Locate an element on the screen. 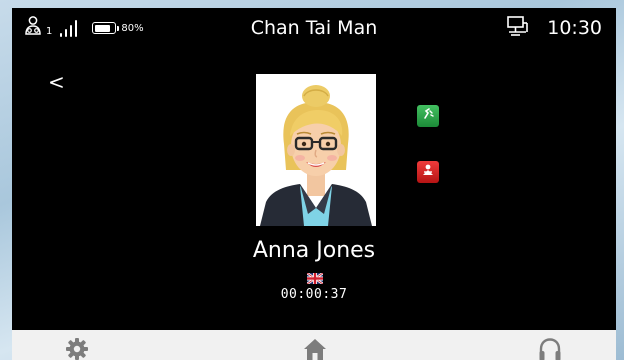 The height and width of the screenshot is (360, 624). battery-percent: 80% is located at coordinates (132, 28).